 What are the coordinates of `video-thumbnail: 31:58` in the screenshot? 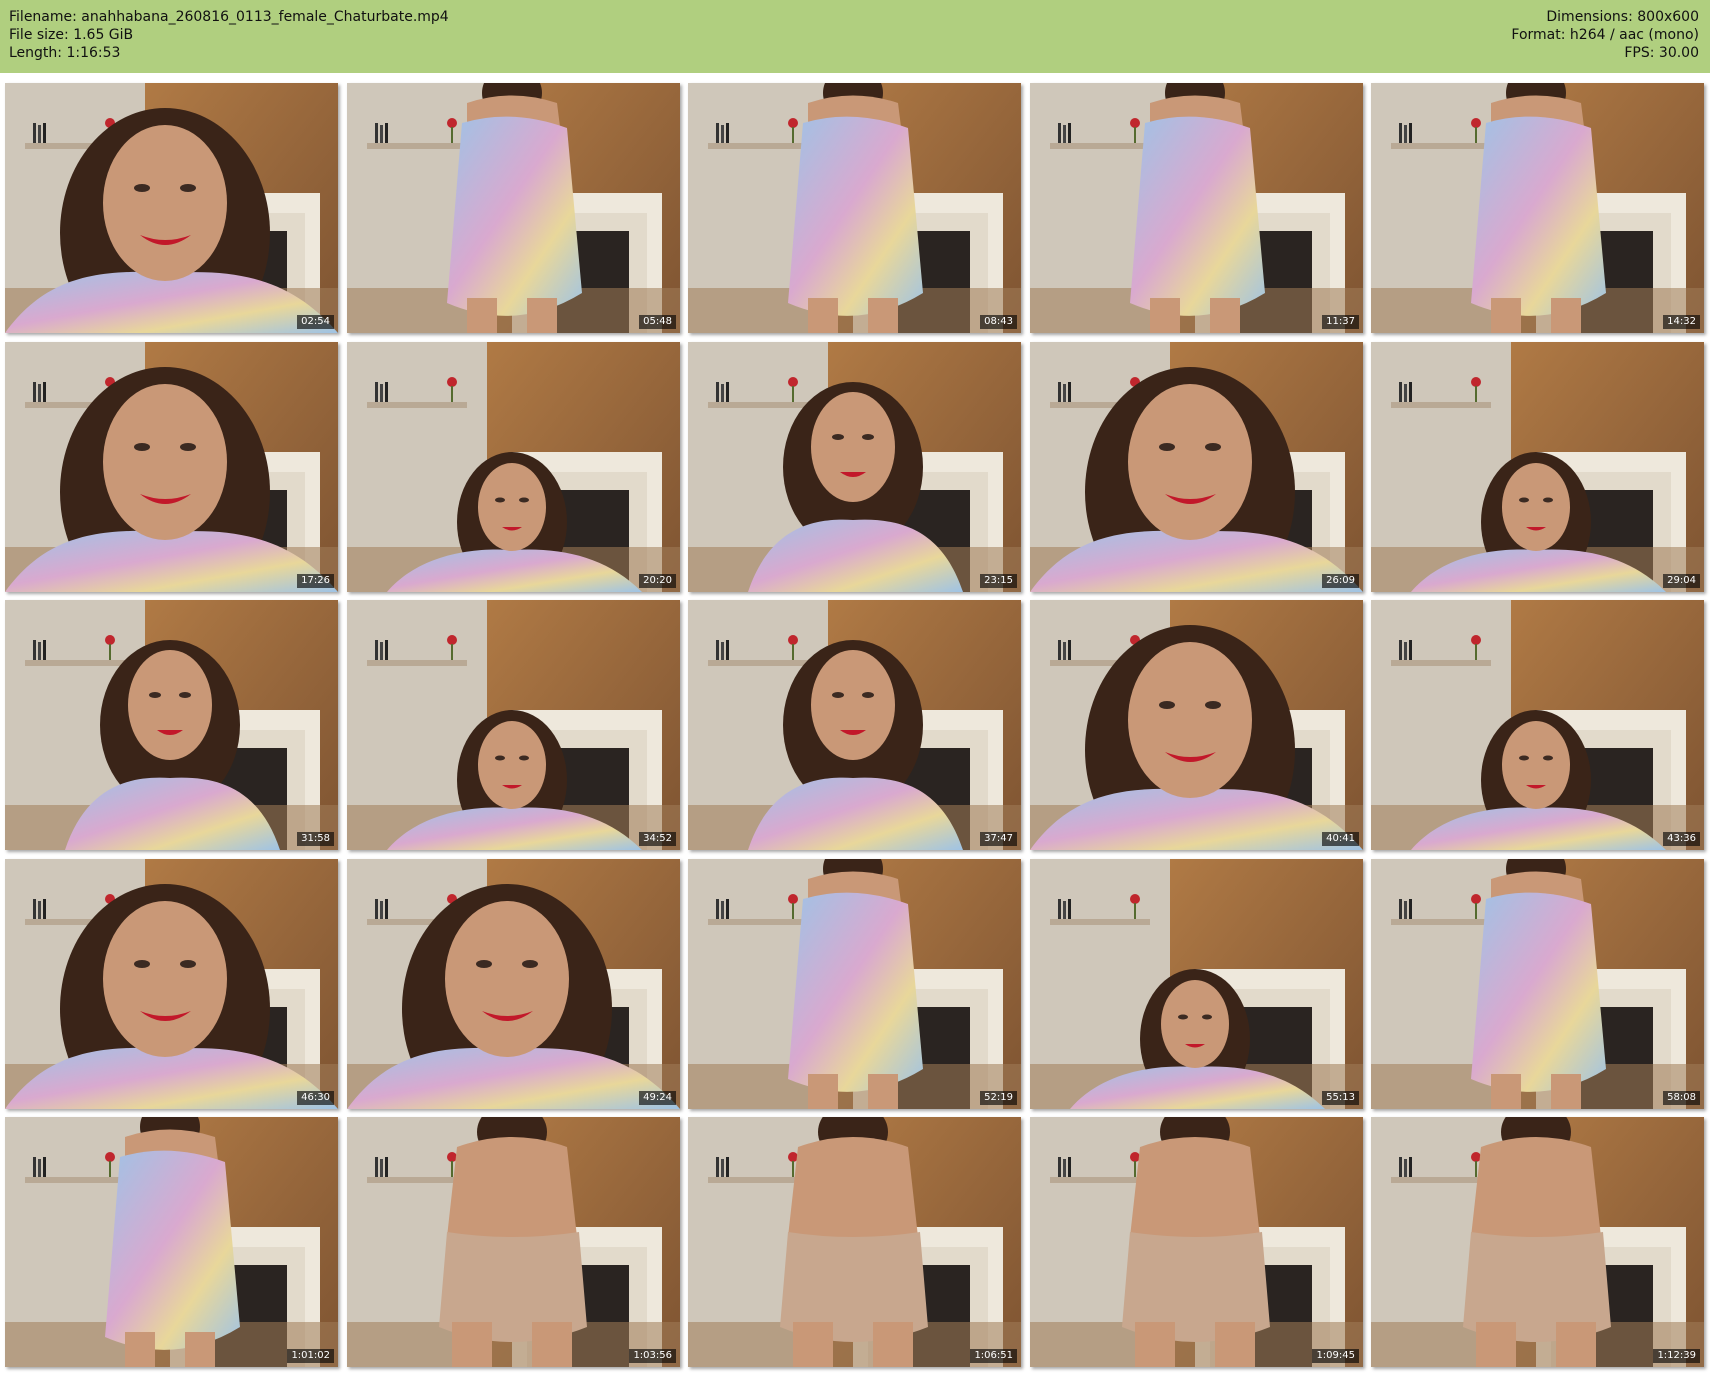 It's located at (171, 725).